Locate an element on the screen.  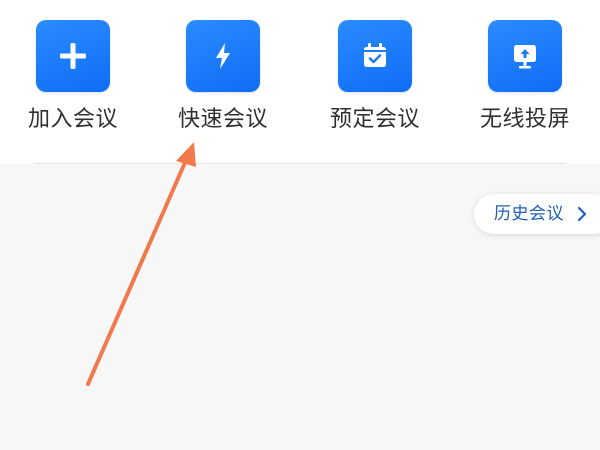
quick-meeting-button: 快速会议 is located at coordinates (223, 70).